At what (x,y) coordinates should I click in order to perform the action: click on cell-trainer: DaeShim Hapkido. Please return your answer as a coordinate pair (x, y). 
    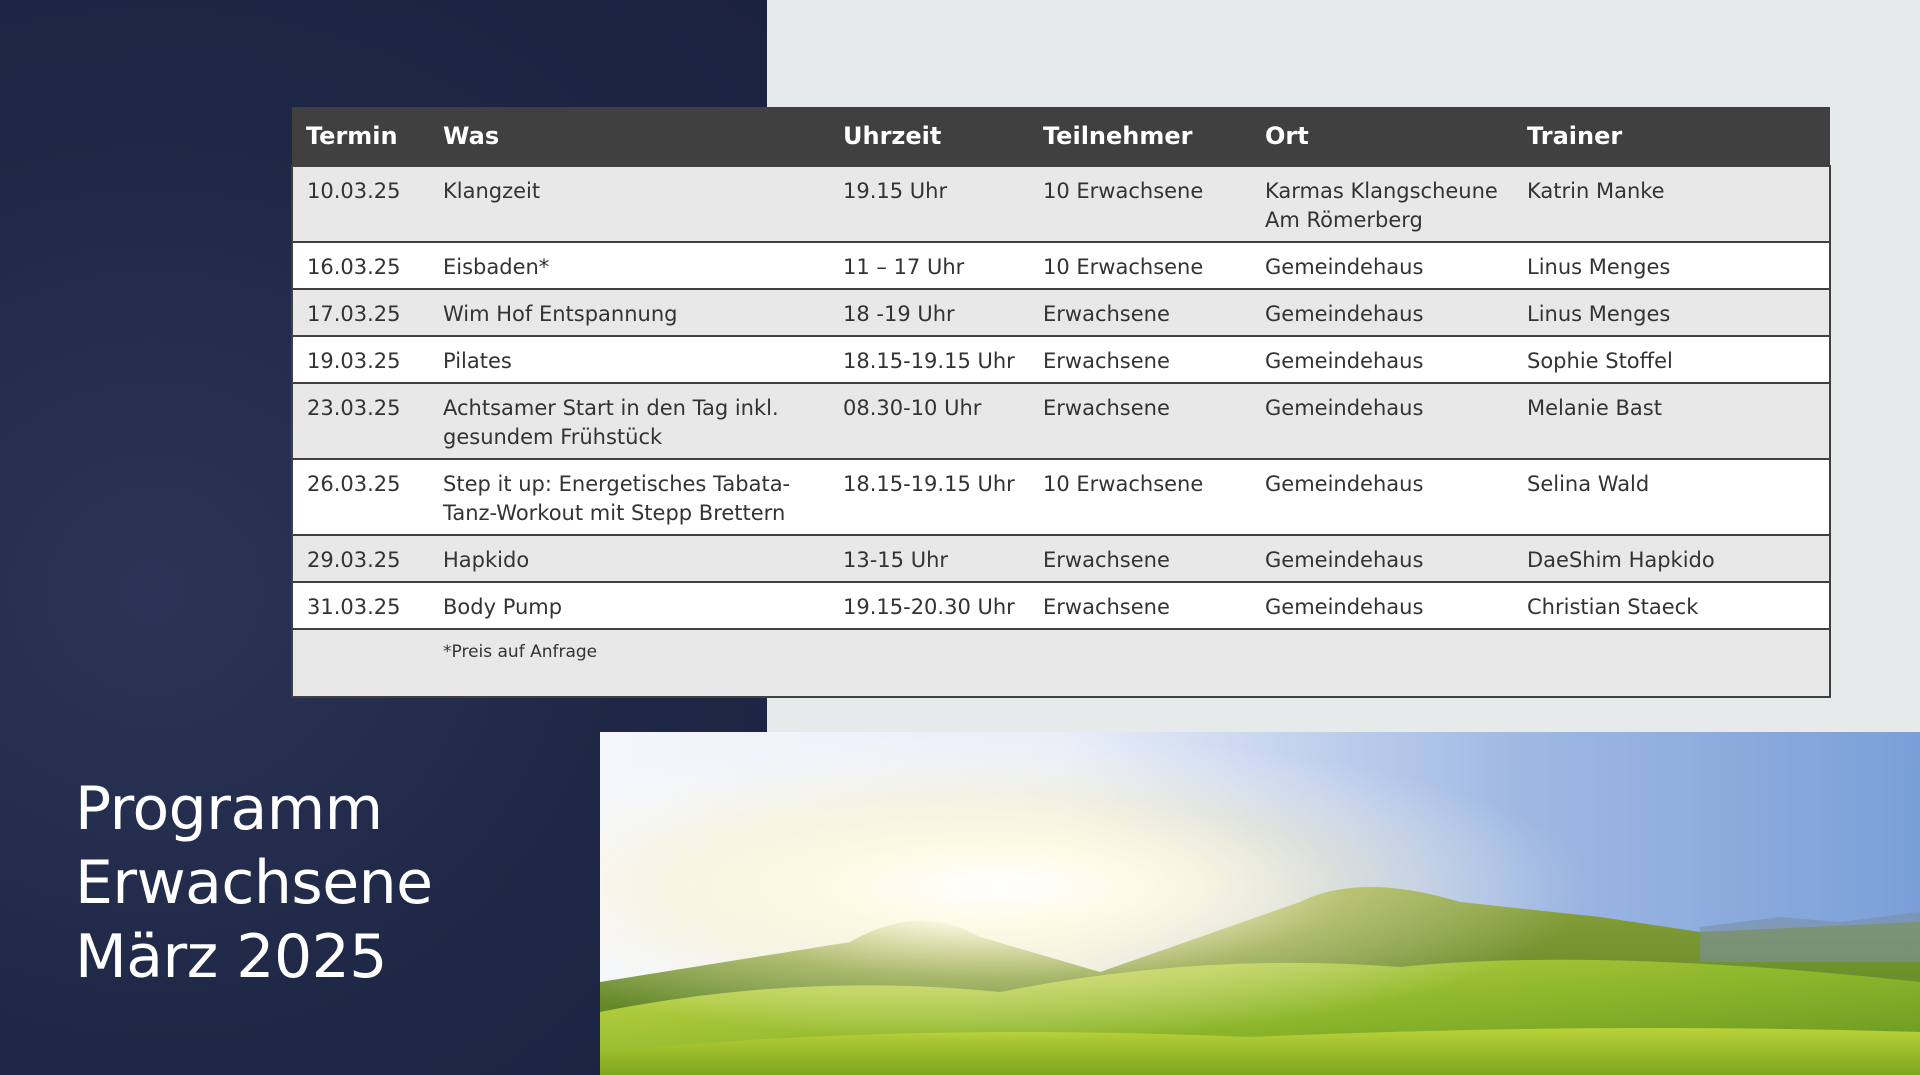
    Looking at the image, I should click on (1672, 558).